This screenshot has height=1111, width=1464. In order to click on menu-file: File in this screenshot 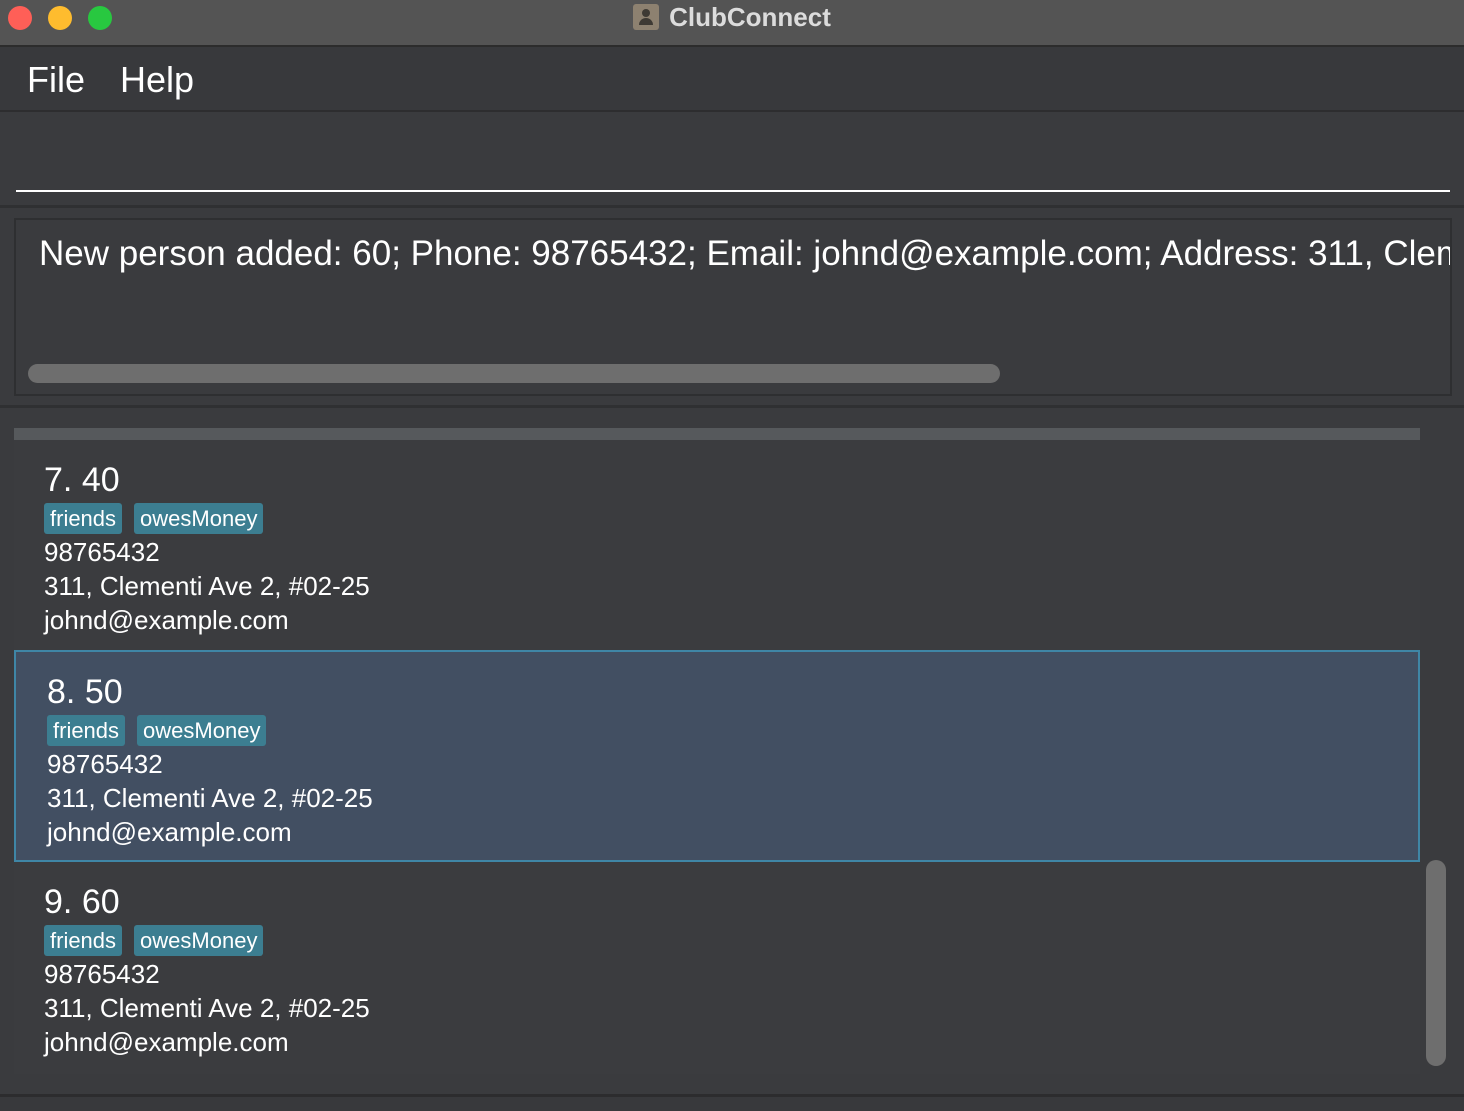, I will do `click(56, 80)`.